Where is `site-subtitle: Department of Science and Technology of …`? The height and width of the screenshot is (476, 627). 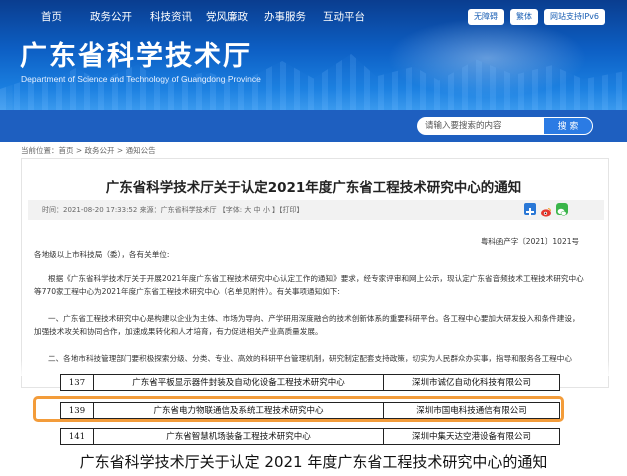 site-subtitle: Department of Science and Technology of … is located at coordinates (141, 79).